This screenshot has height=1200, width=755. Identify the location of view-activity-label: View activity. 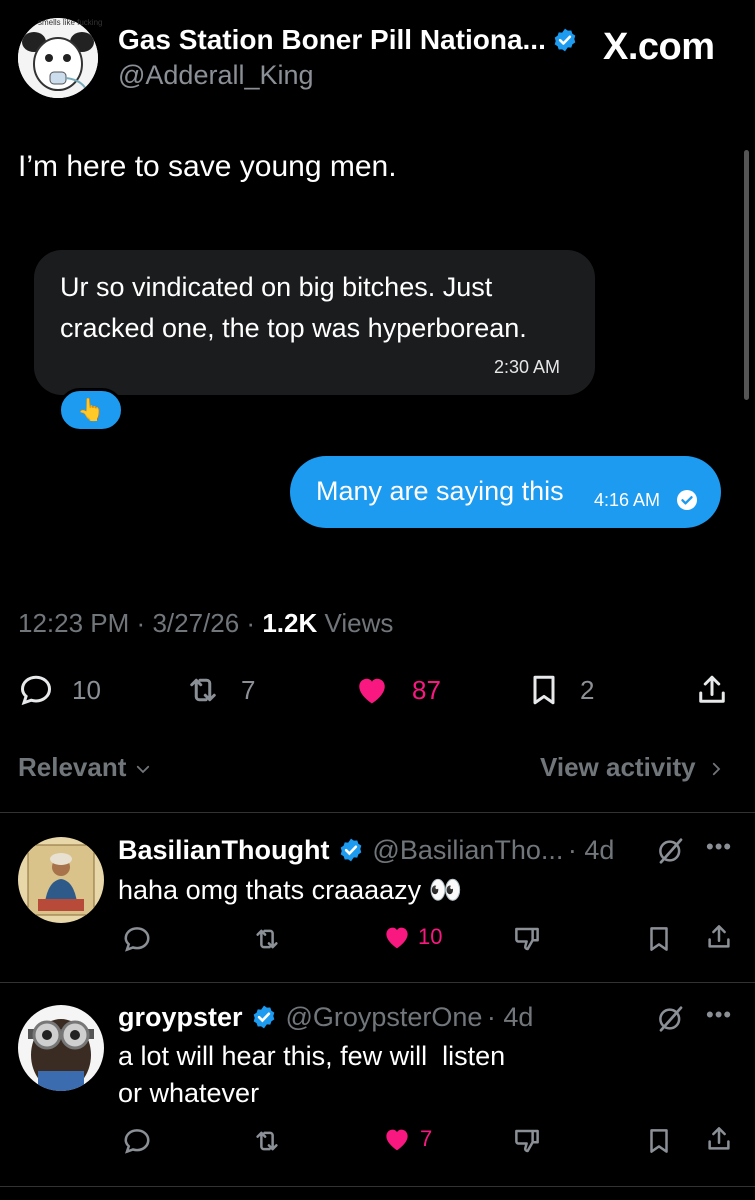
(618, 767).